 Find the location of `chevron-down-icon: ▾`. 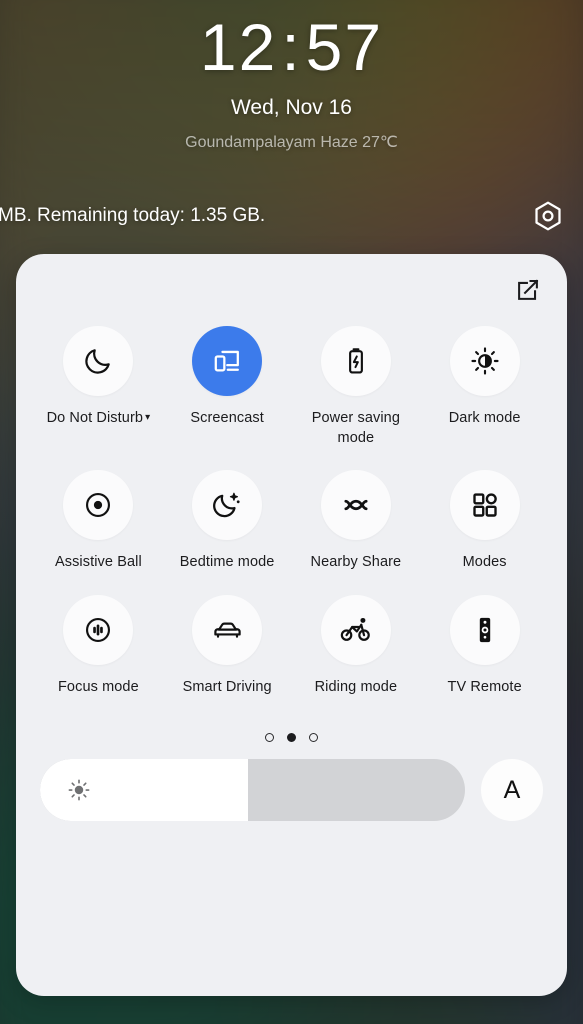

chevron-down-icon: ▾ is located at coordinates (147, 417).